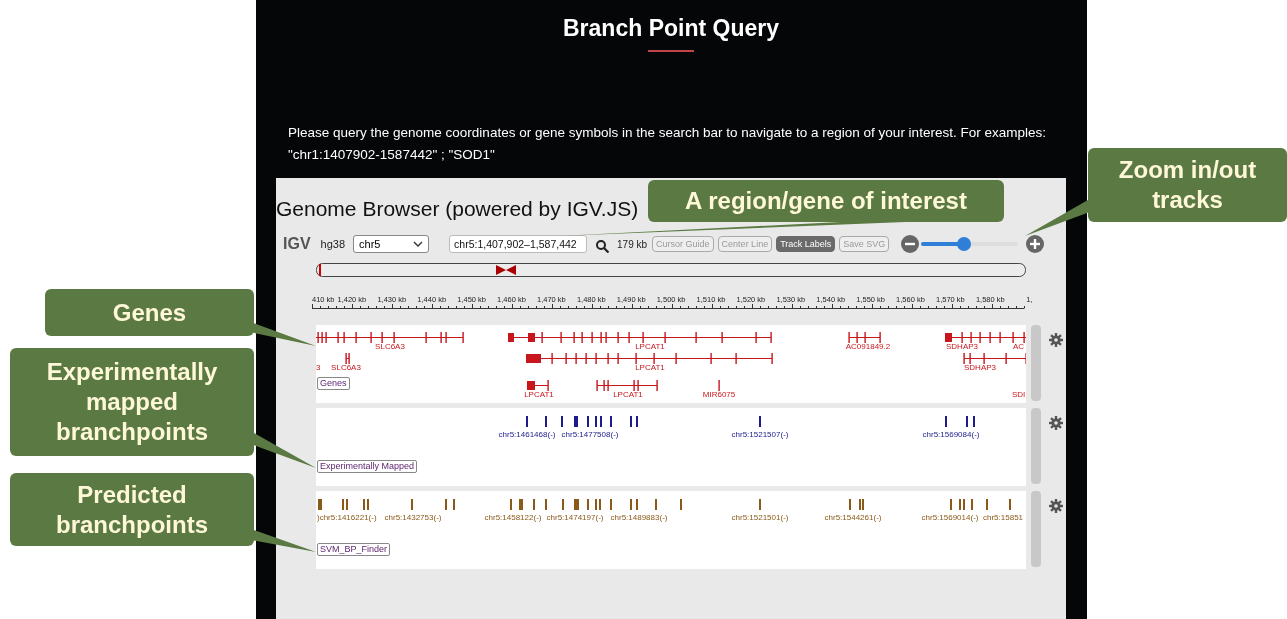 Image resolution: width=1287 pixels, height=619 pixels. I want to click on branchpoint-label: )chr5:1416221(-), so click(347, 517).